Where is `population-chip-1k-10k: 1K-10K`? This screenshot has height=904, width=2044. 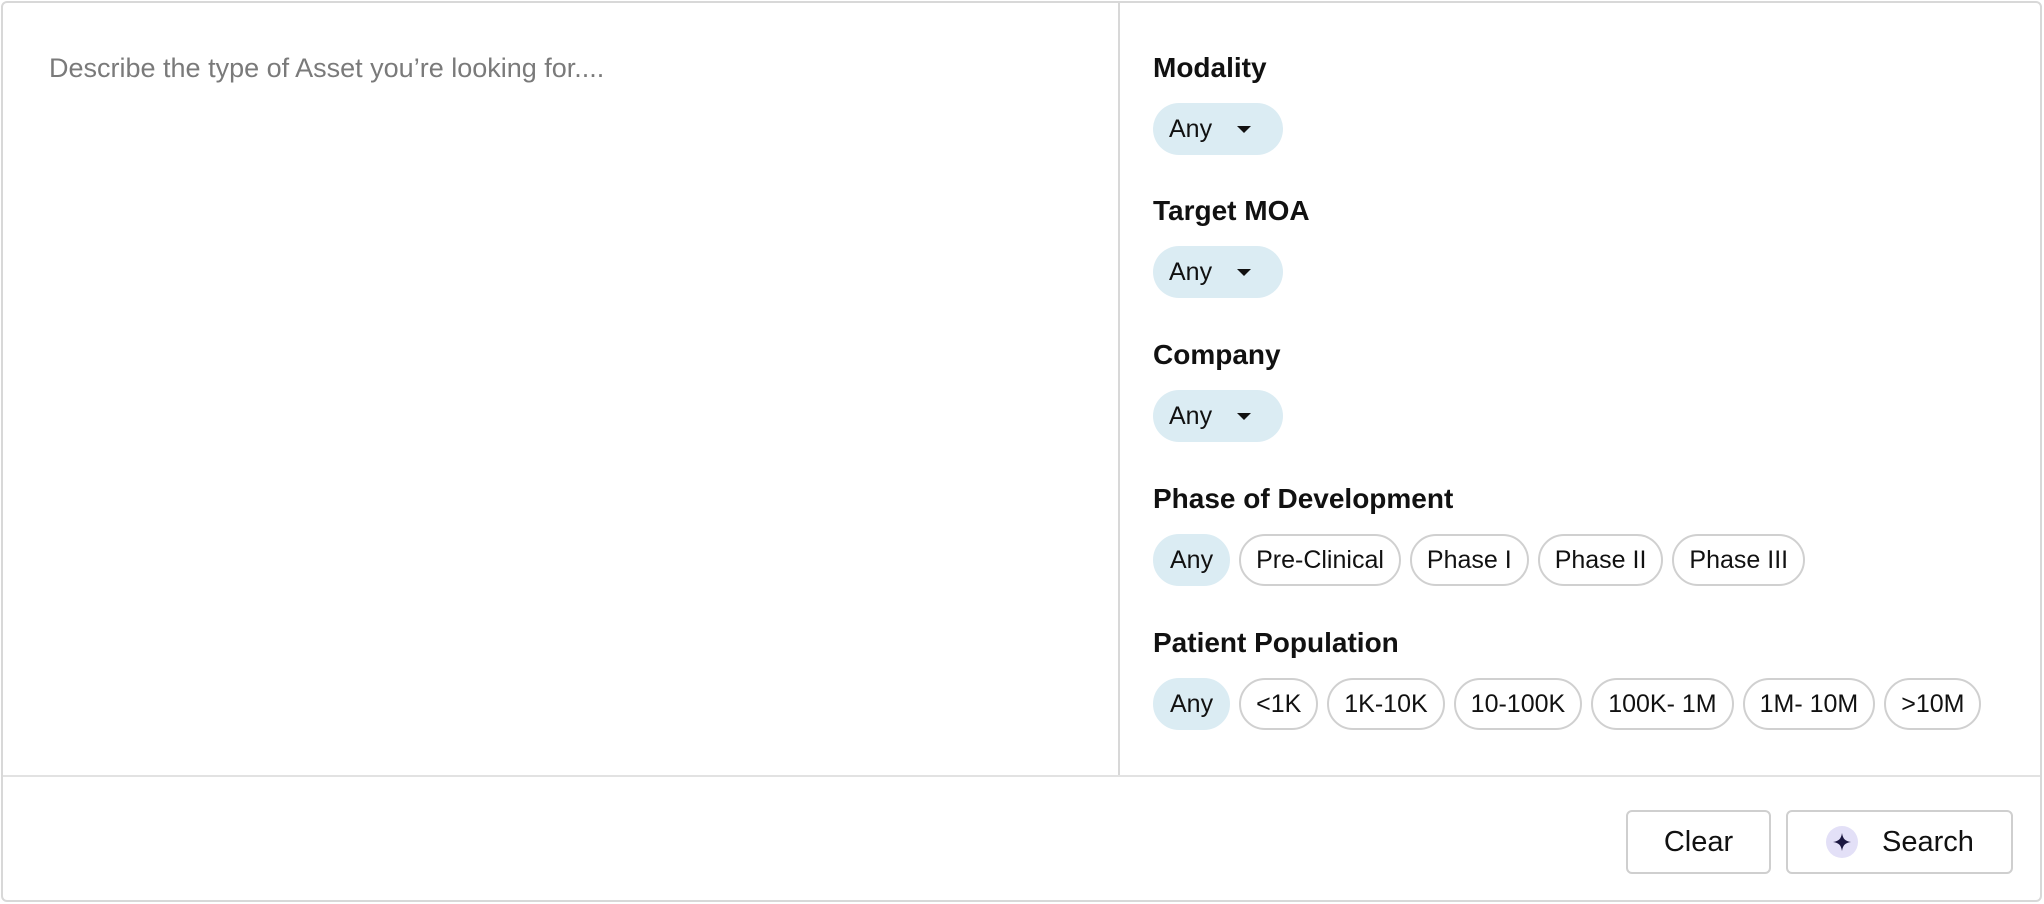 population-chip-1k-10k: 1K-10K is located at coordinates (1386, 704).